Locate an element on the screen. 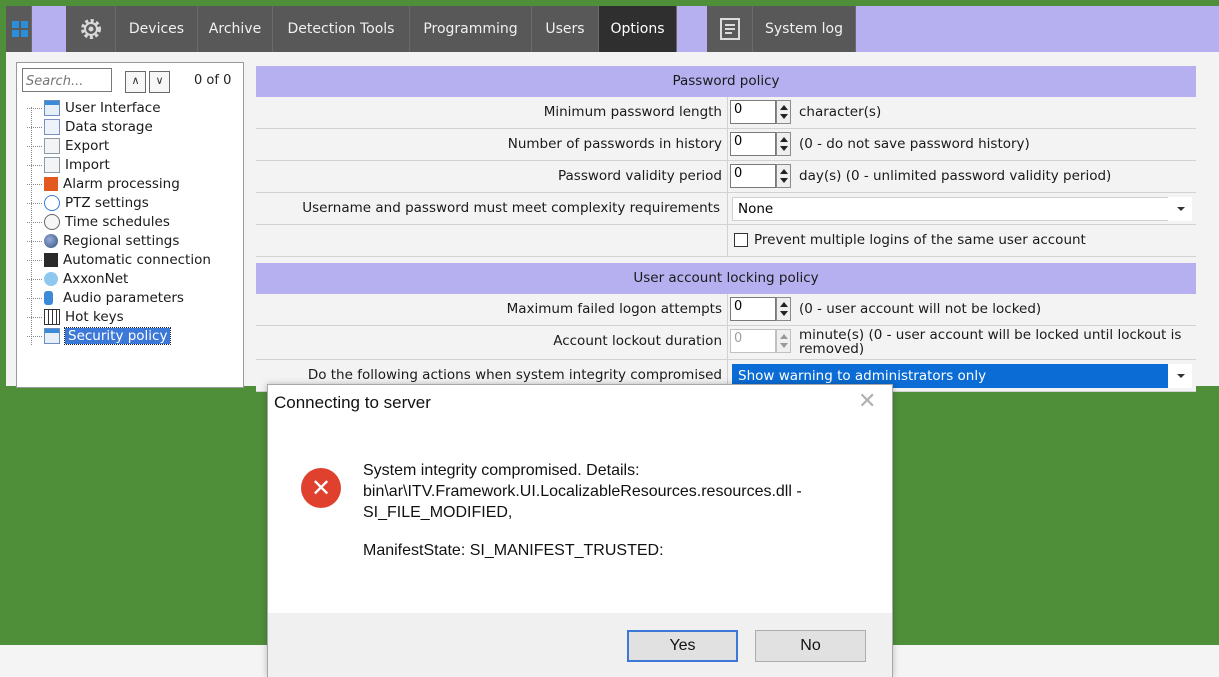  complexity-dropdown: None is located at coordinates (962, 209).